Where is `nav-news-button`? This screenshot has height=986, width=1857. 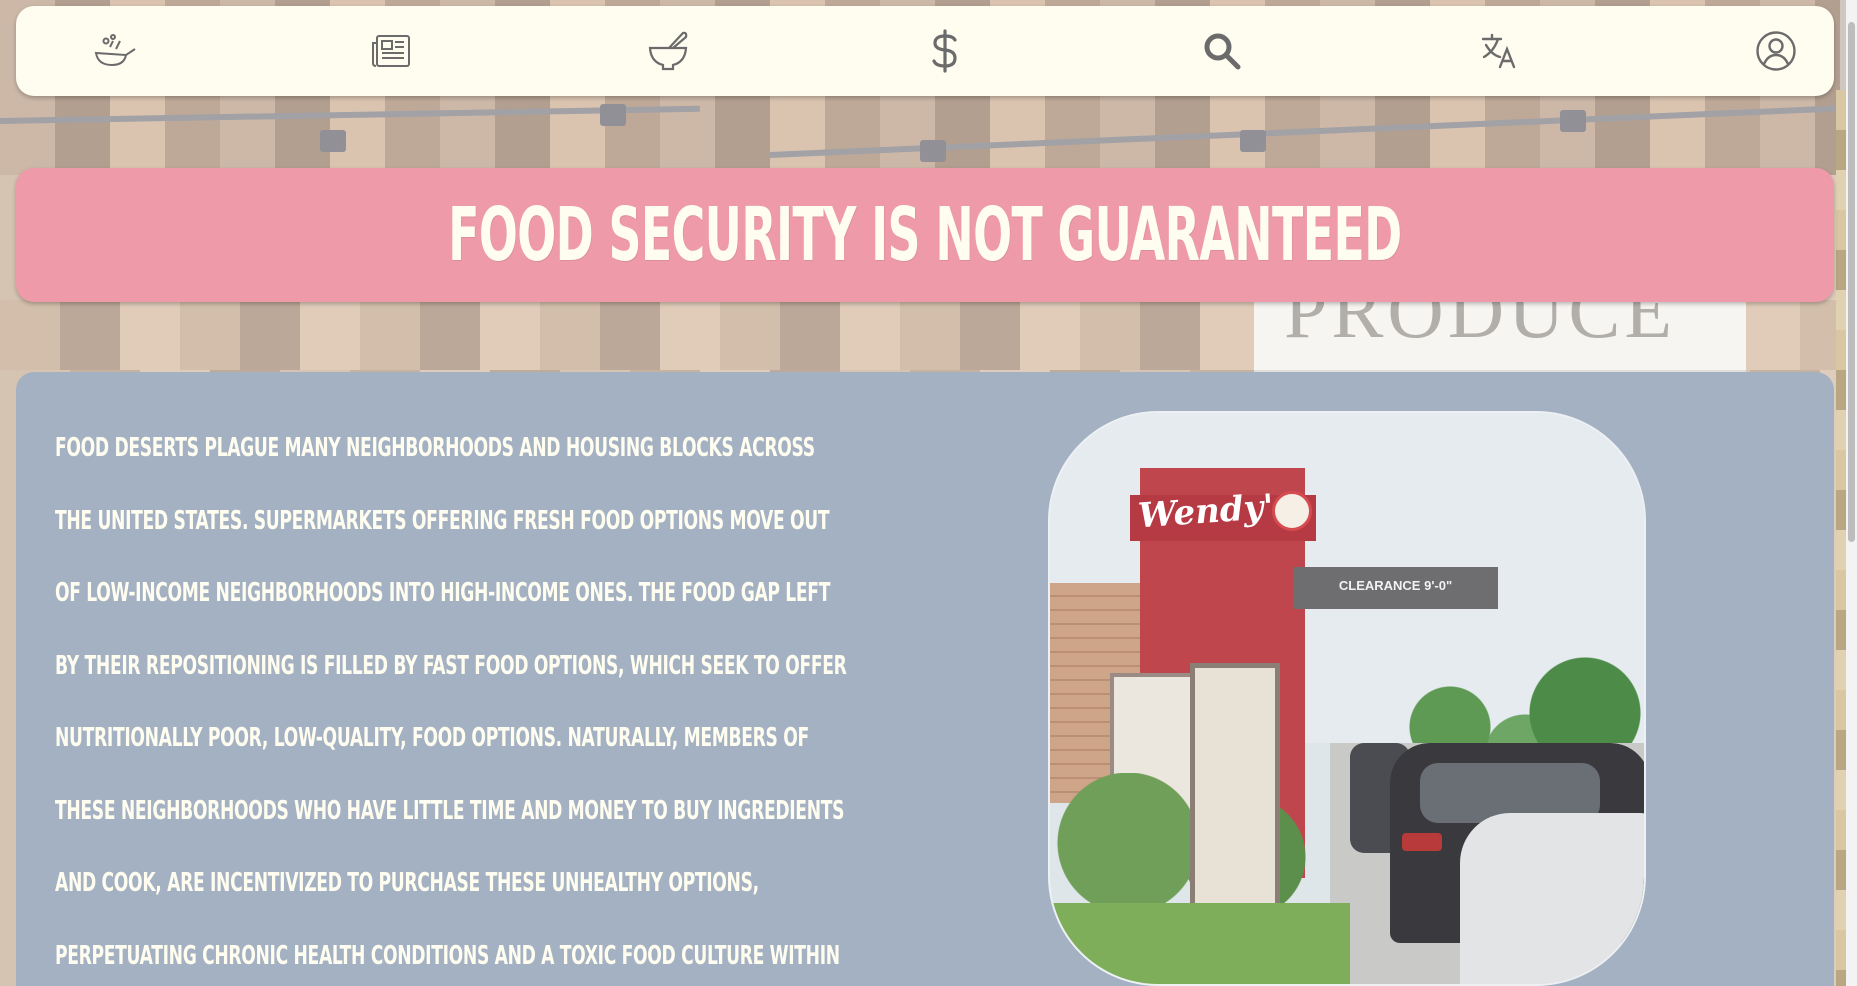
nav-news-button is located at coordinates (391, 51).